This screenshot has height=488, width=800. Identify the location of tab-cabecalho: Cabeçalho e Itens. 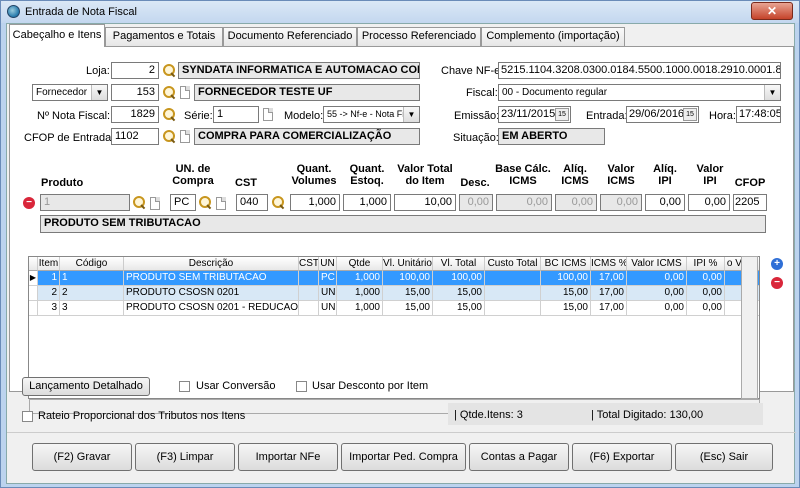
(57, 35).